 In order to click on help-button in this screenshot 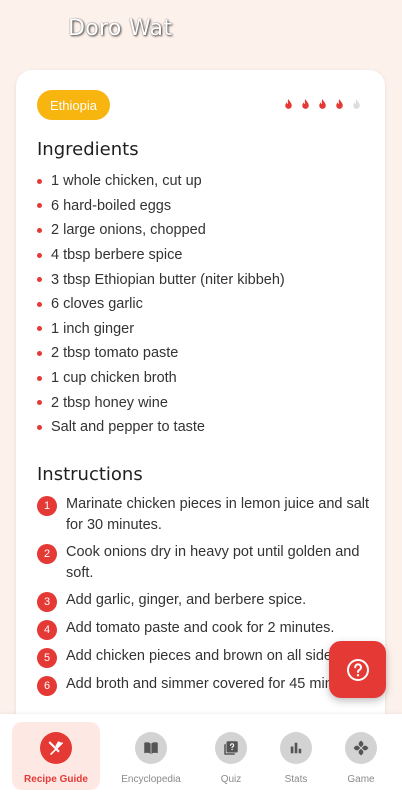, I will do `click(357, 669)`.